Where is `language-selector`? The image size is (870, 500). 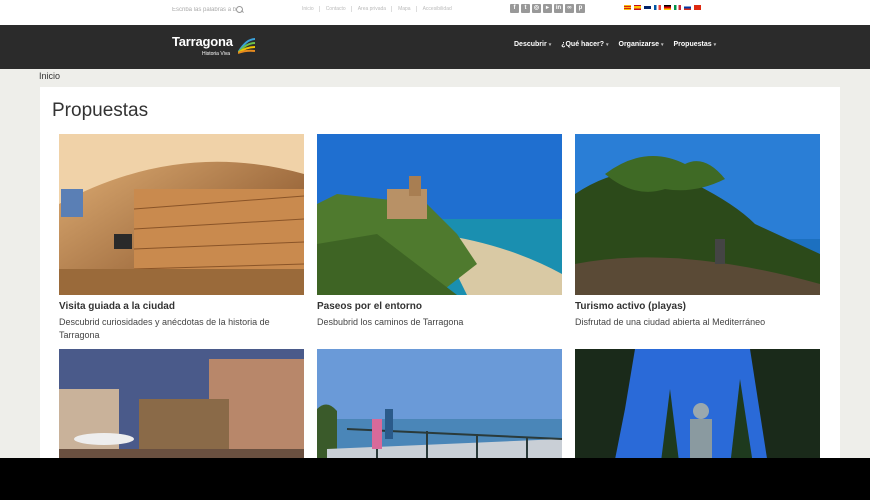
language-selector is located at coordinates (662, 7).